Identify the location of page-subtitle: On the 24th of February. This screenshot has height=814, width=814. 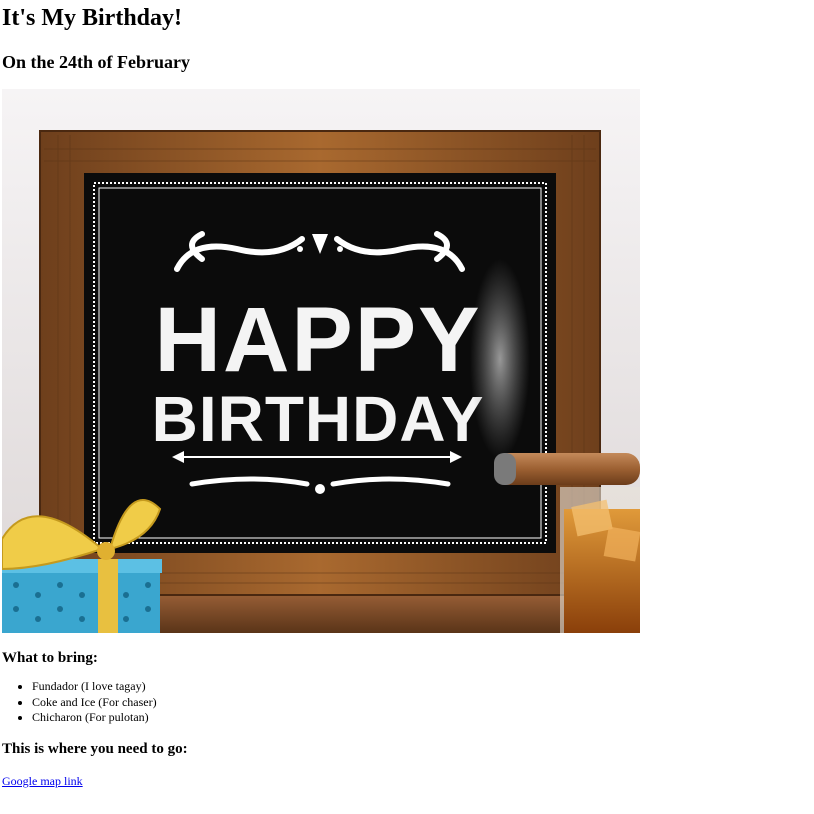
(96, 62).